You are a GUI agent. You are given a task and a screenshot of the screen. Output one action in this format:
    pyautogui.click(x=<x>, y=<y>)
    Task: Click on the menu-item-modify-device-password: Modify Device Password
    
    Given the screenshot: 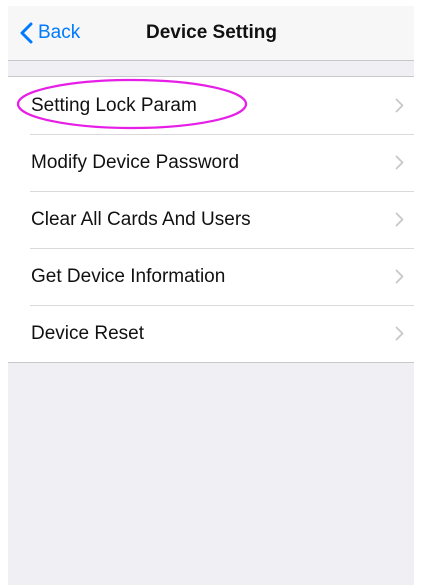 What is the action you would take?
    pyautogui.click(x=211, y=162)
    